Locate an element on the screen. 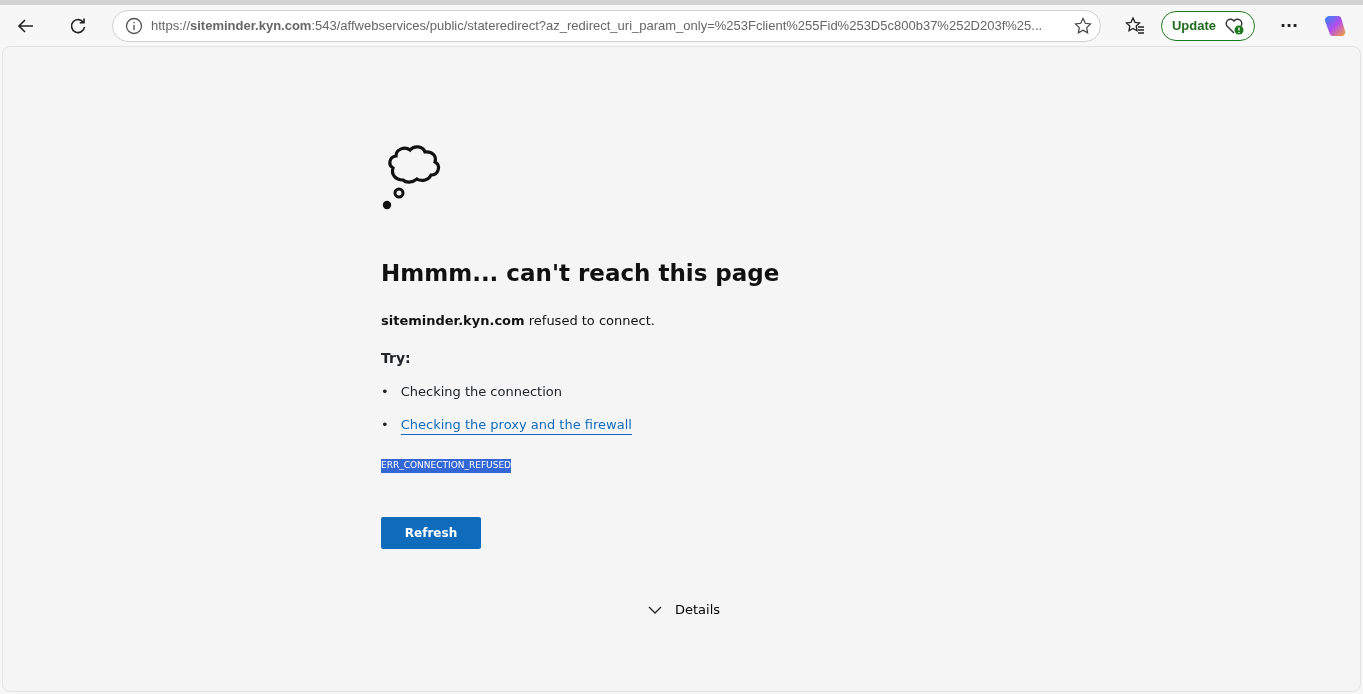 The height and width of the screenshot is (694, 1363). suggestion-text: Checking the connection is located at coordinates (481, 392).